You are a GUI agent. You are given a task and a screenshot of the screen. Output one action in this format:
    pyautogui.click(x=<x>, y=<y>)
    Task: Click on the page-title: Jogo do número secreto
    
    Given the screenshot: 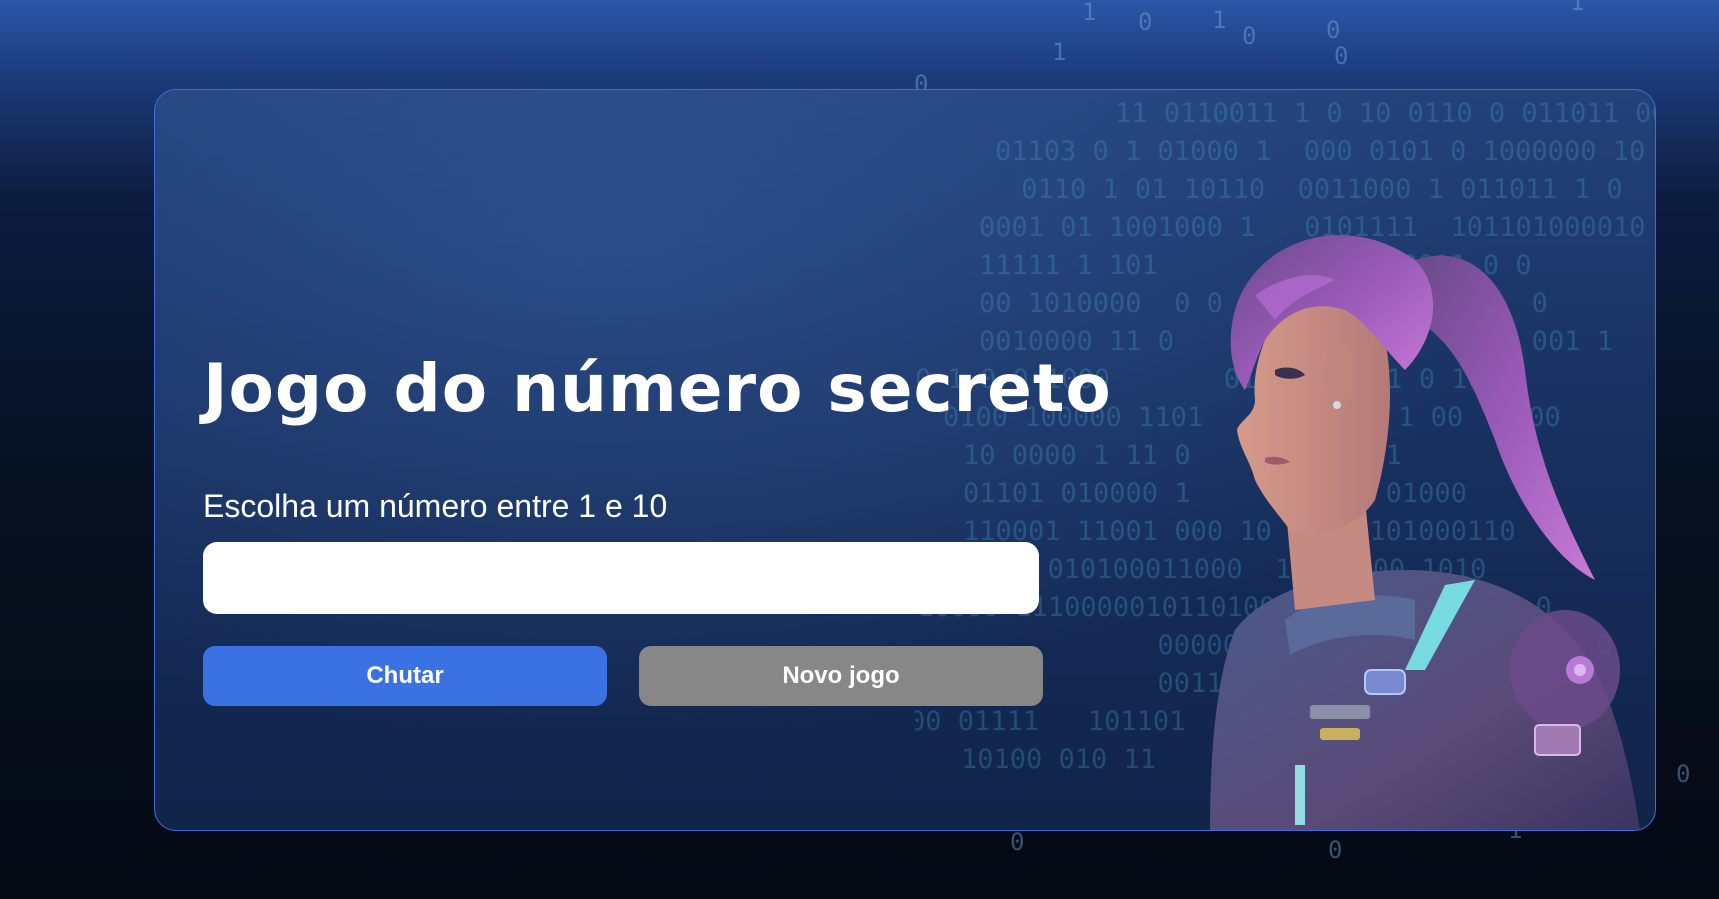 What is the action you would take?
    pyautogui.click(x=657, y=388)
    